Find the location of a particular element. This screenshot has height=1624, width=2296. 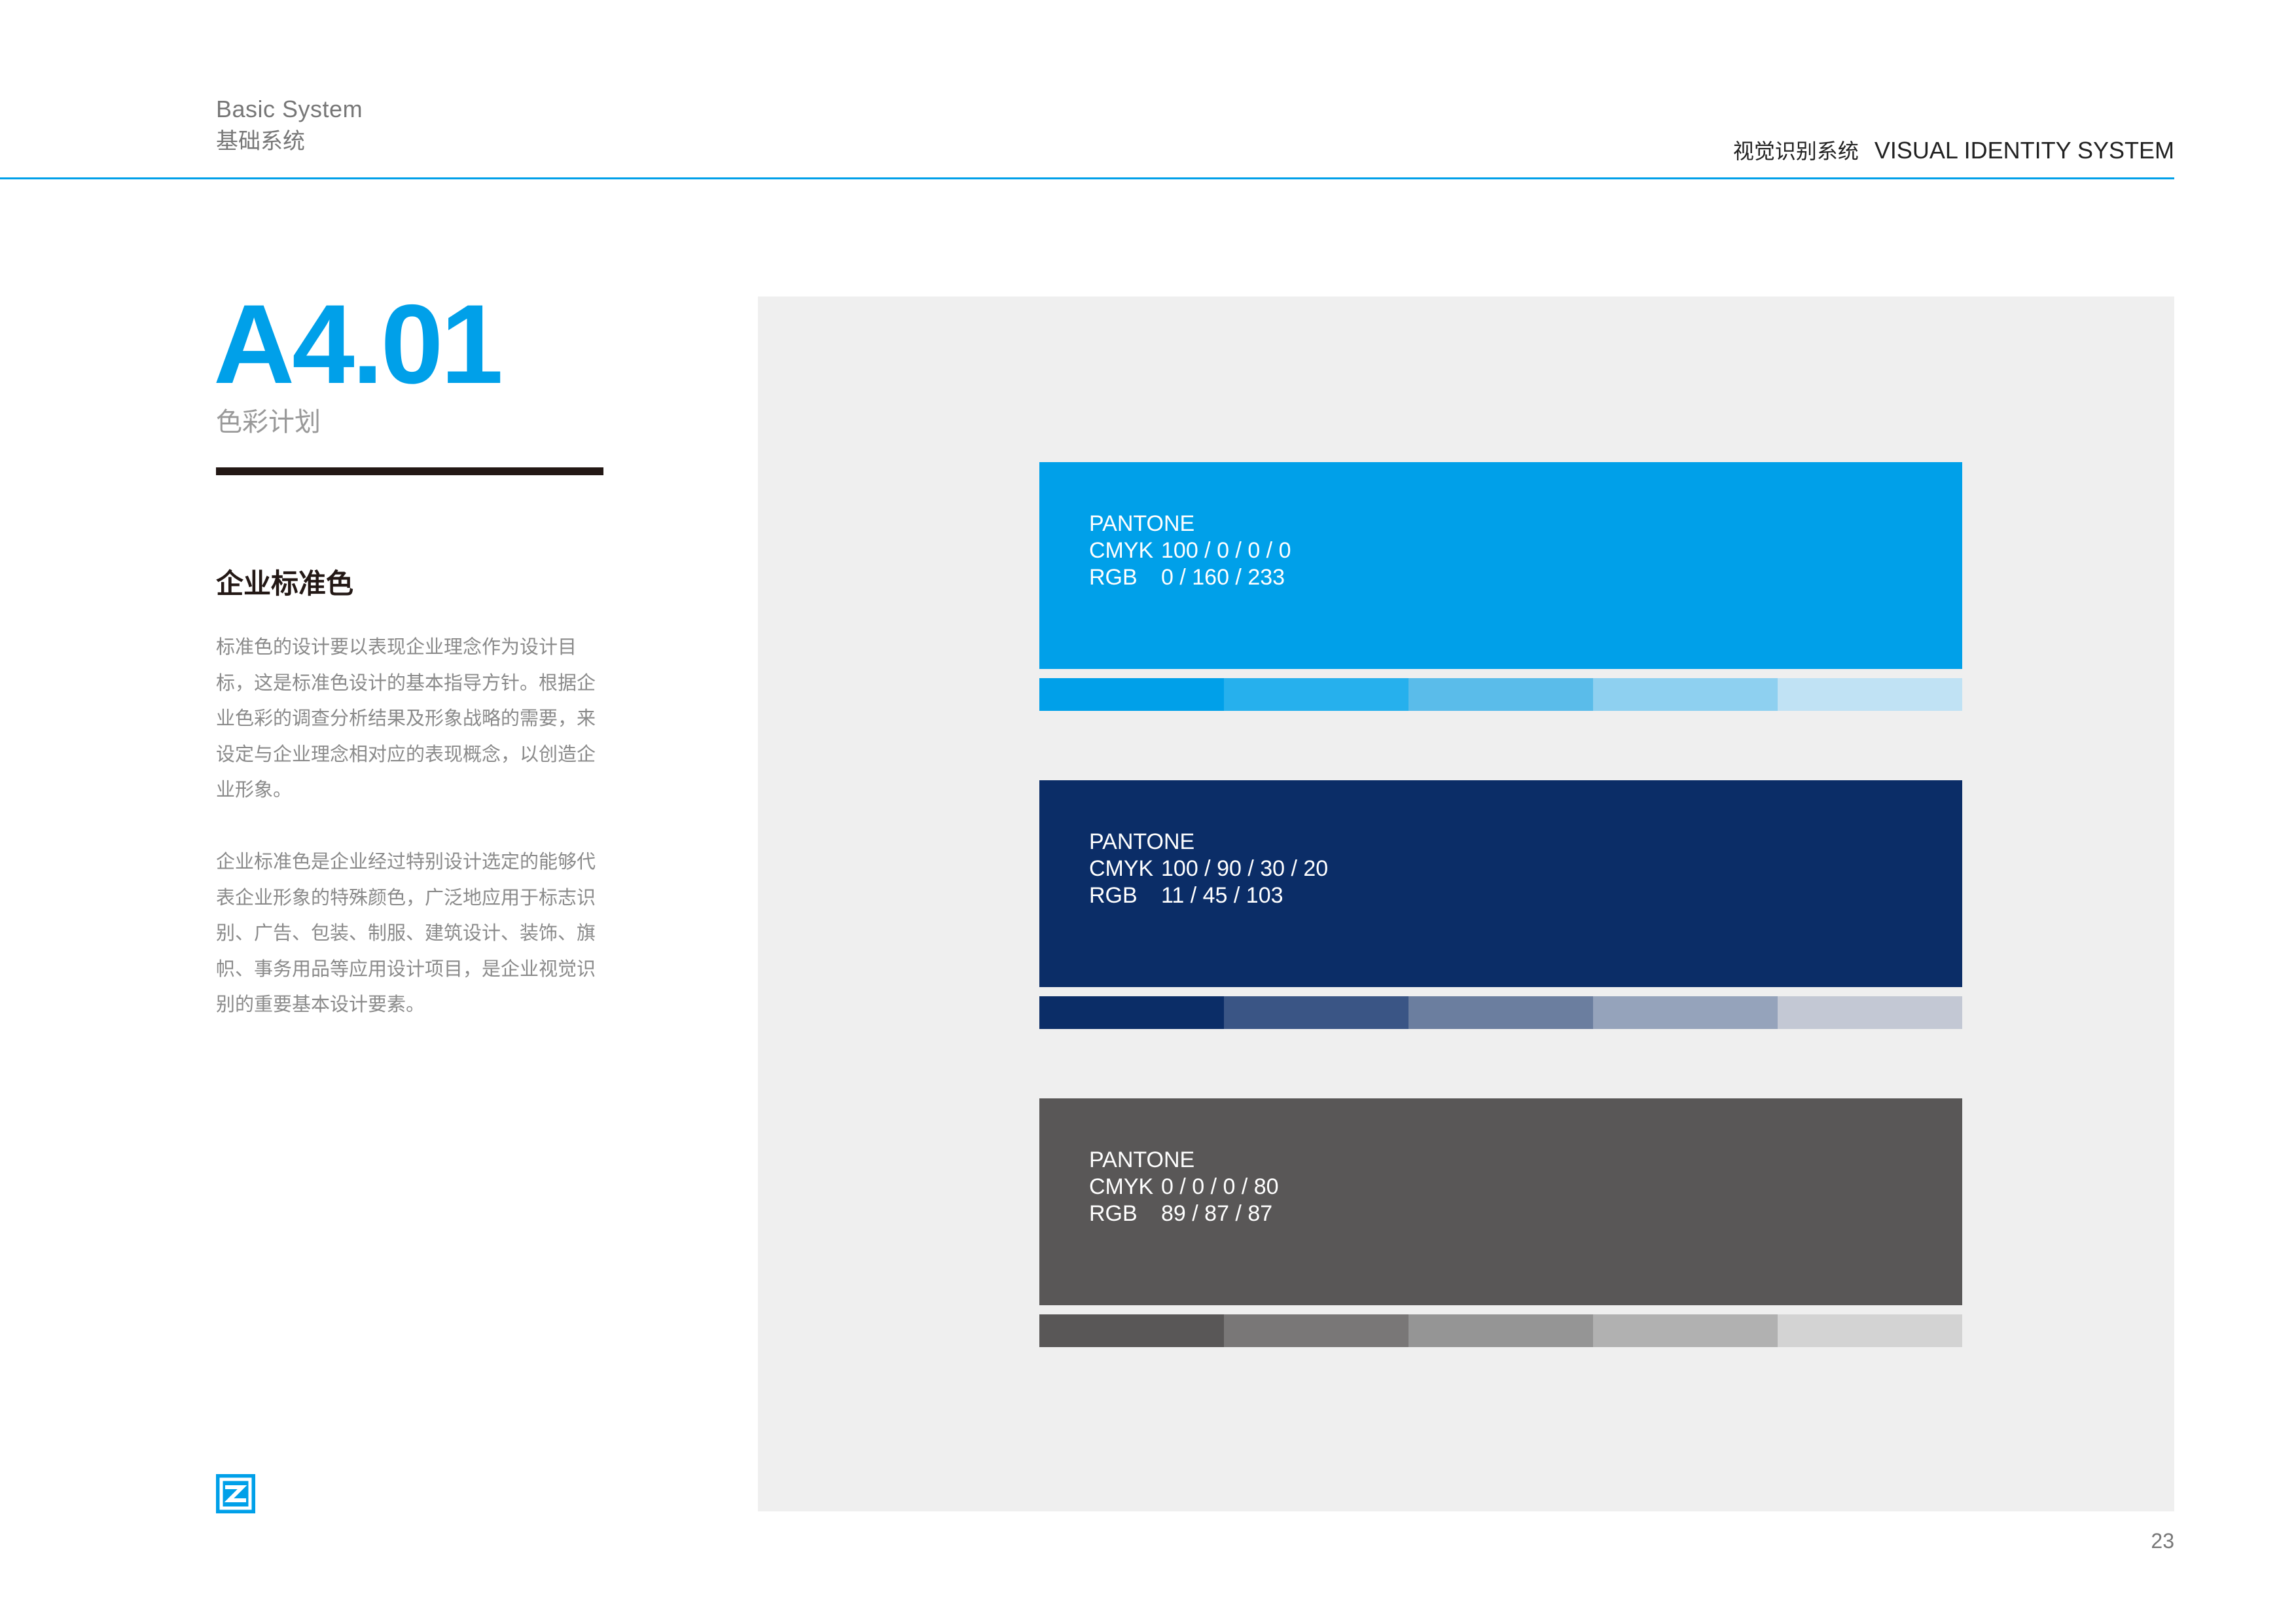

cmyk-value: 0 / 0 / 0 / 80 is located at coordinates (1220, 1186).